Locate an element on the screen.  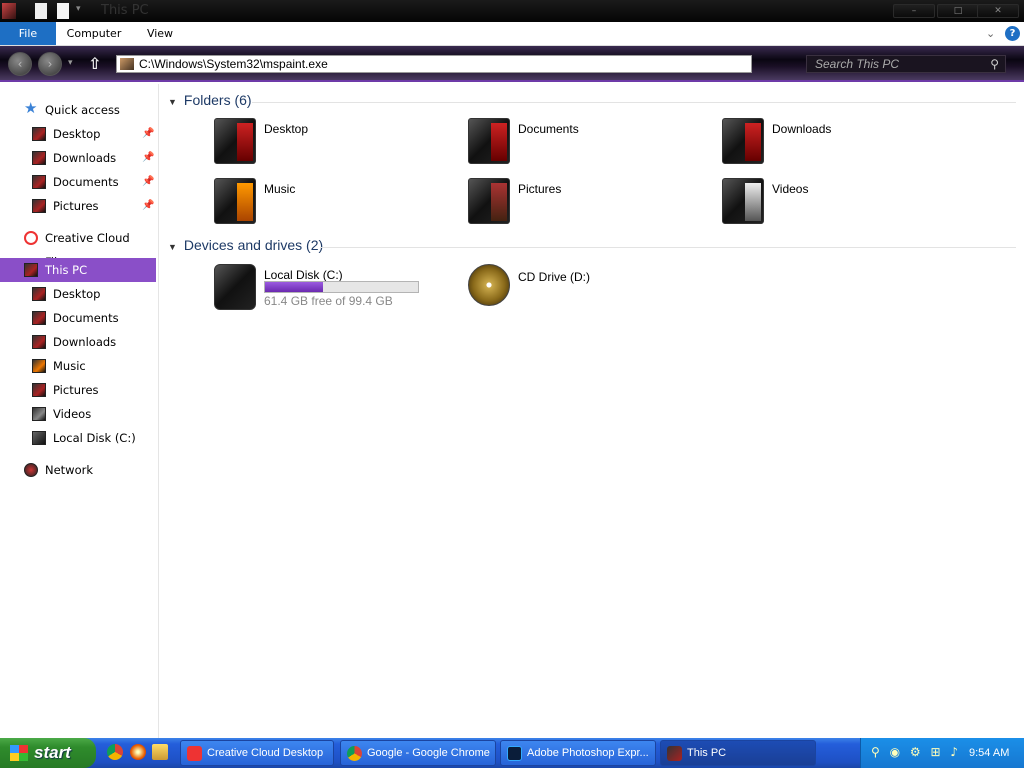
drive-name: Local Disk (C:) is located at coordinates (303, 275).